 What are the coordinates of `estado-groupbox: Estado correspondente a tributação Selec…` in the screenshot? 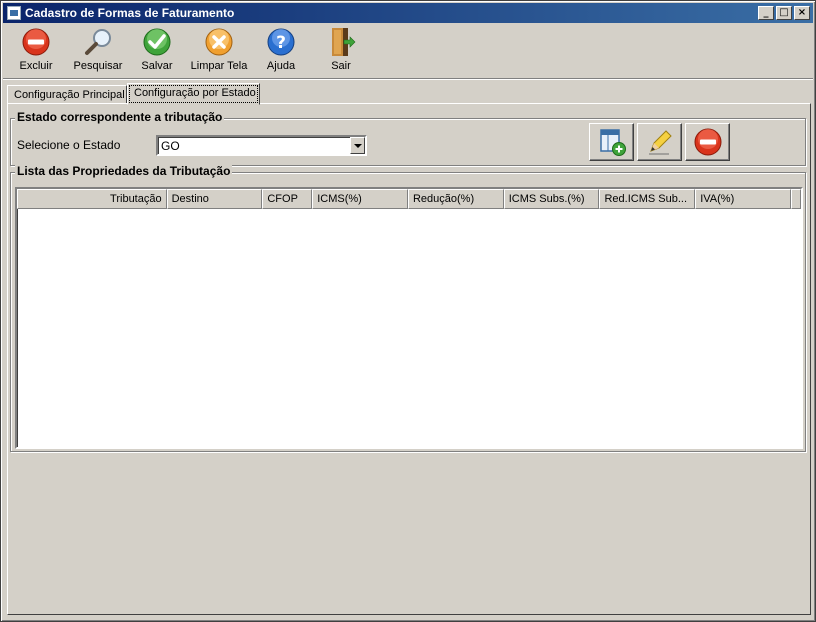 It's located at (408, 138).